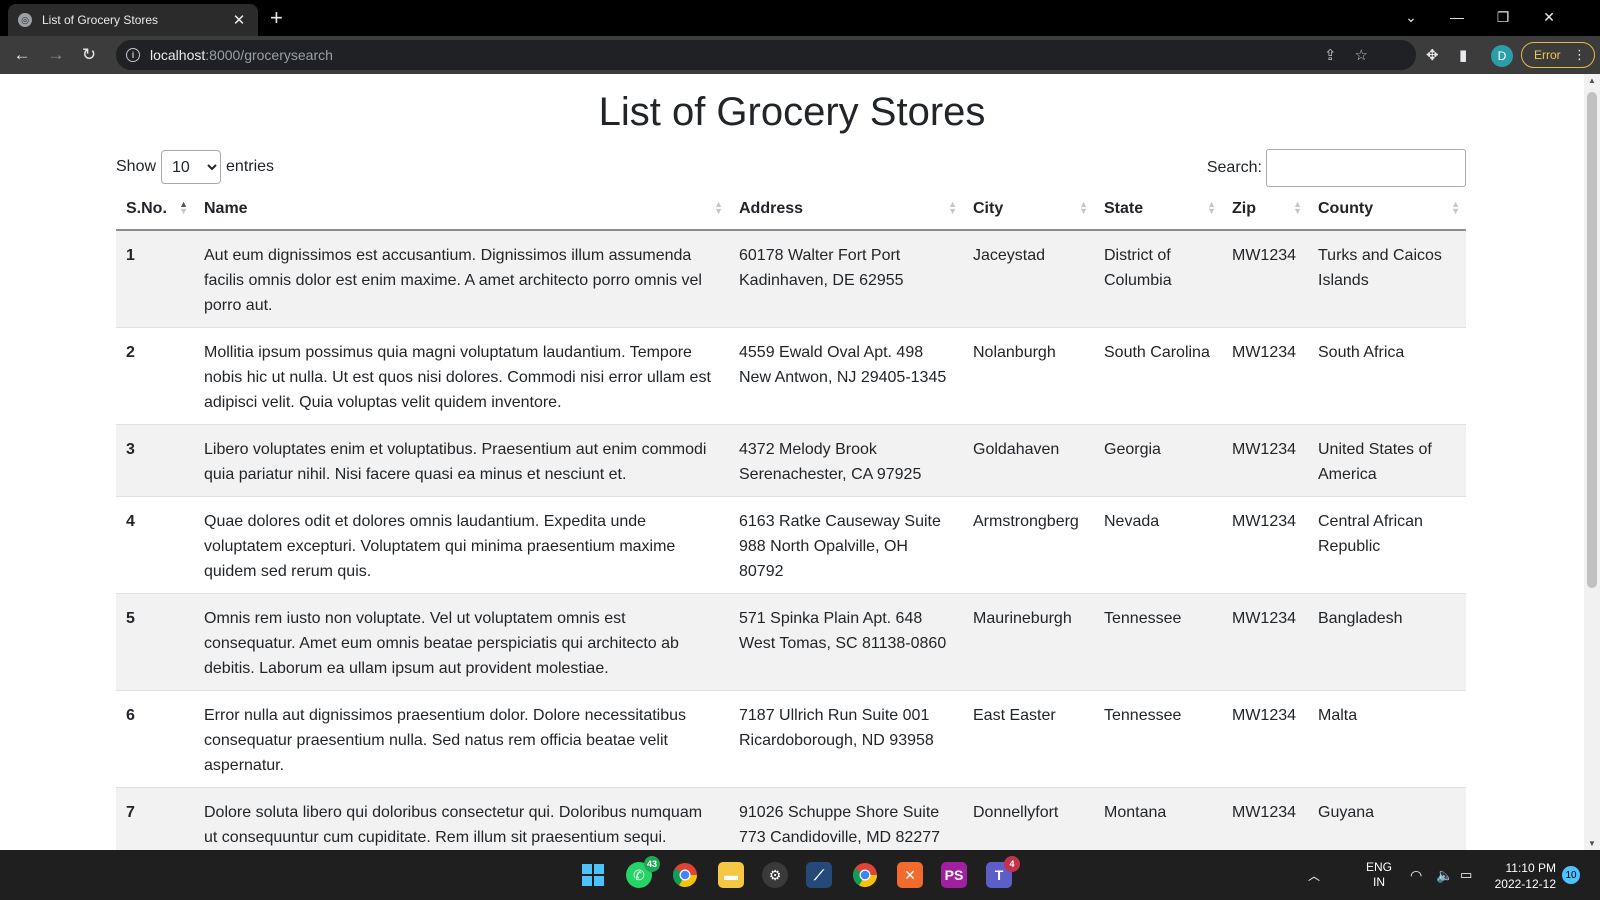  Describe the element at coordinates (1158, 209) in the screenshot. I see `column-header: State ▲ ▼` at that location.